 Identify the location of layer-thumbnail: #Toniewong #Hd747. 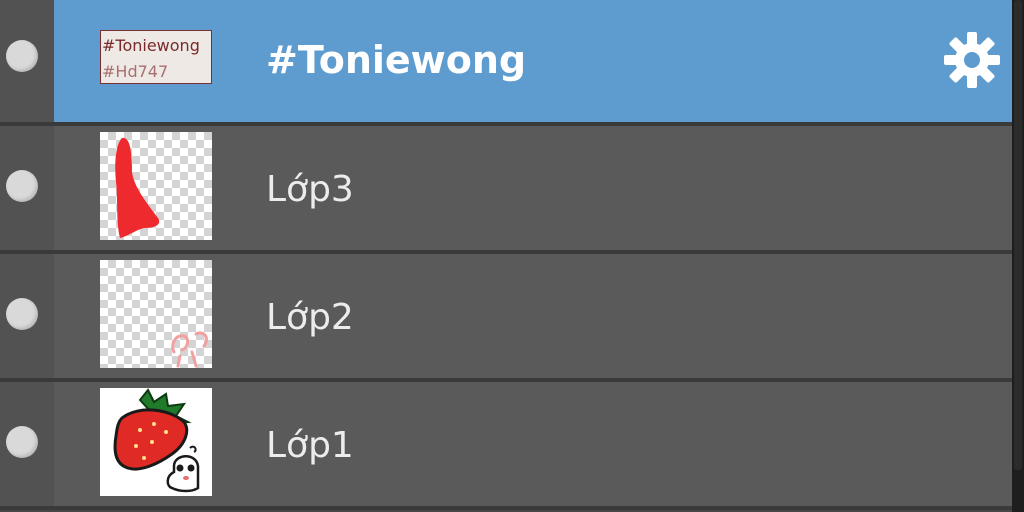
(156, 57).